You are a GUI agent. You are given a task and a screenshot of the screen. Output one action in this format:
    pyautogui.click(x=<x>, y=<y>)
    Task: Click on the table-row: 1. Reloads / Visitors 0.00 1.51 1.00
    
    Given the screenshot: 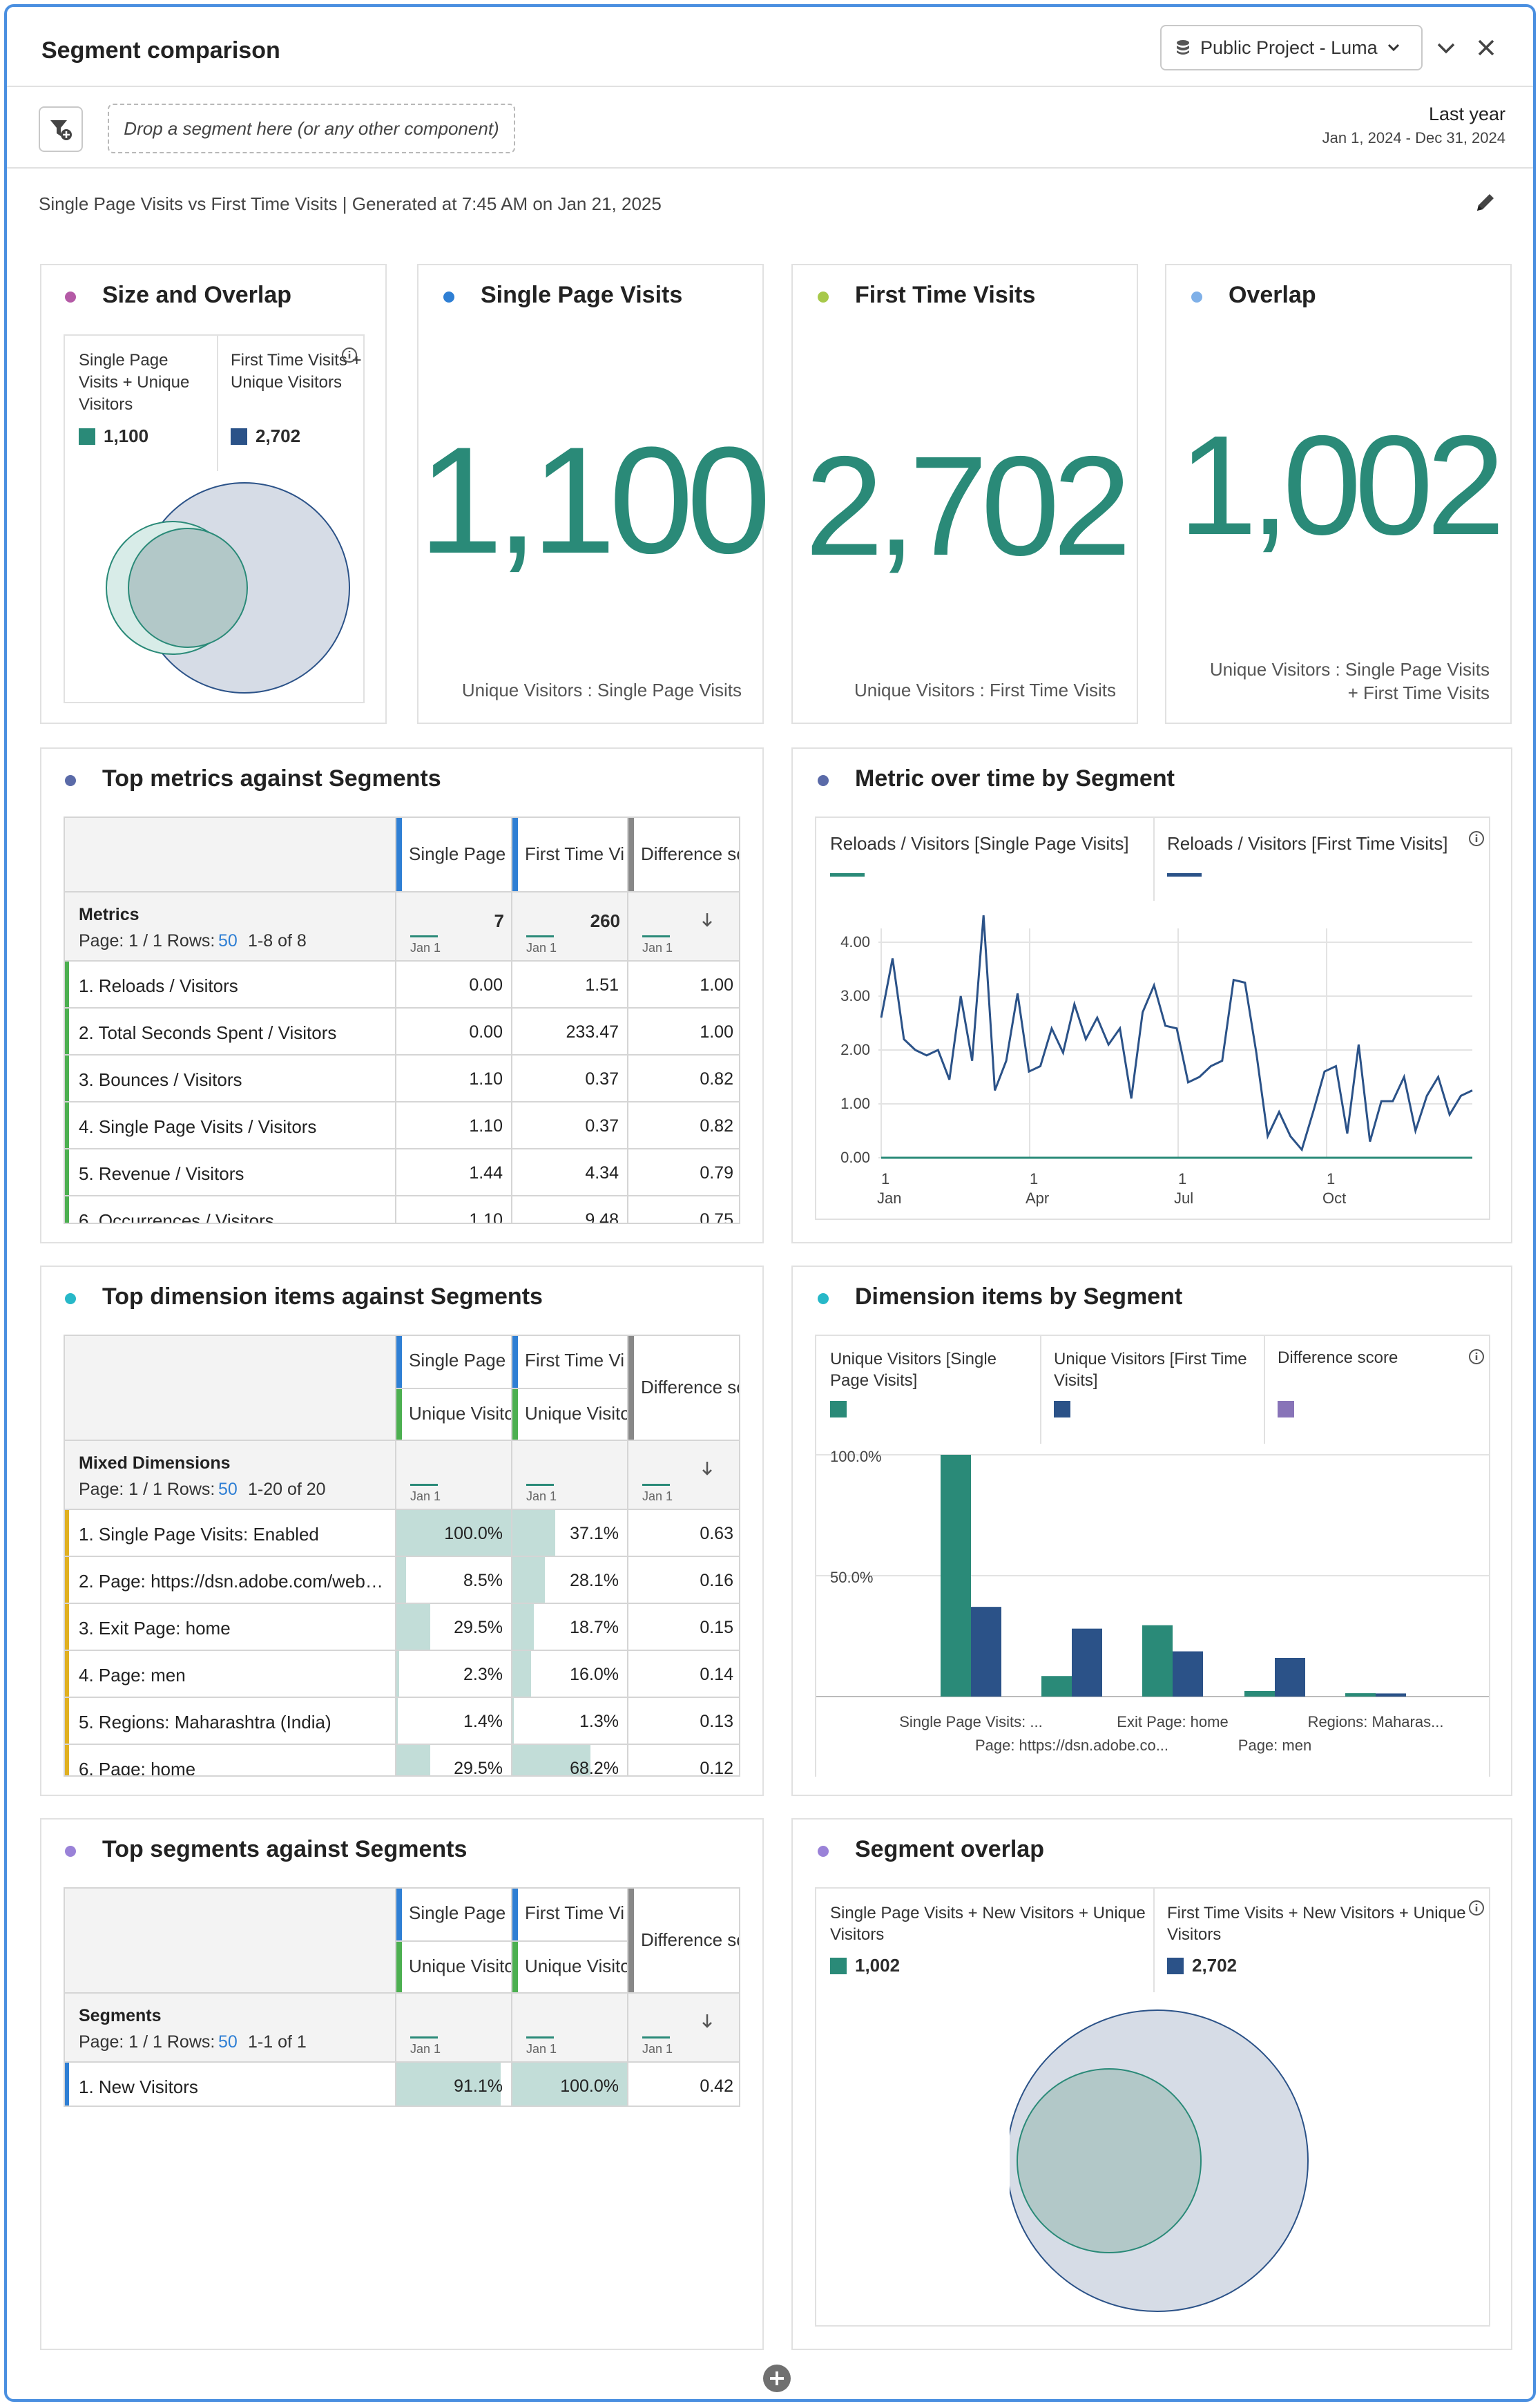 What is the action you would take?
    pyautogui.click(x=402, y=985)
    